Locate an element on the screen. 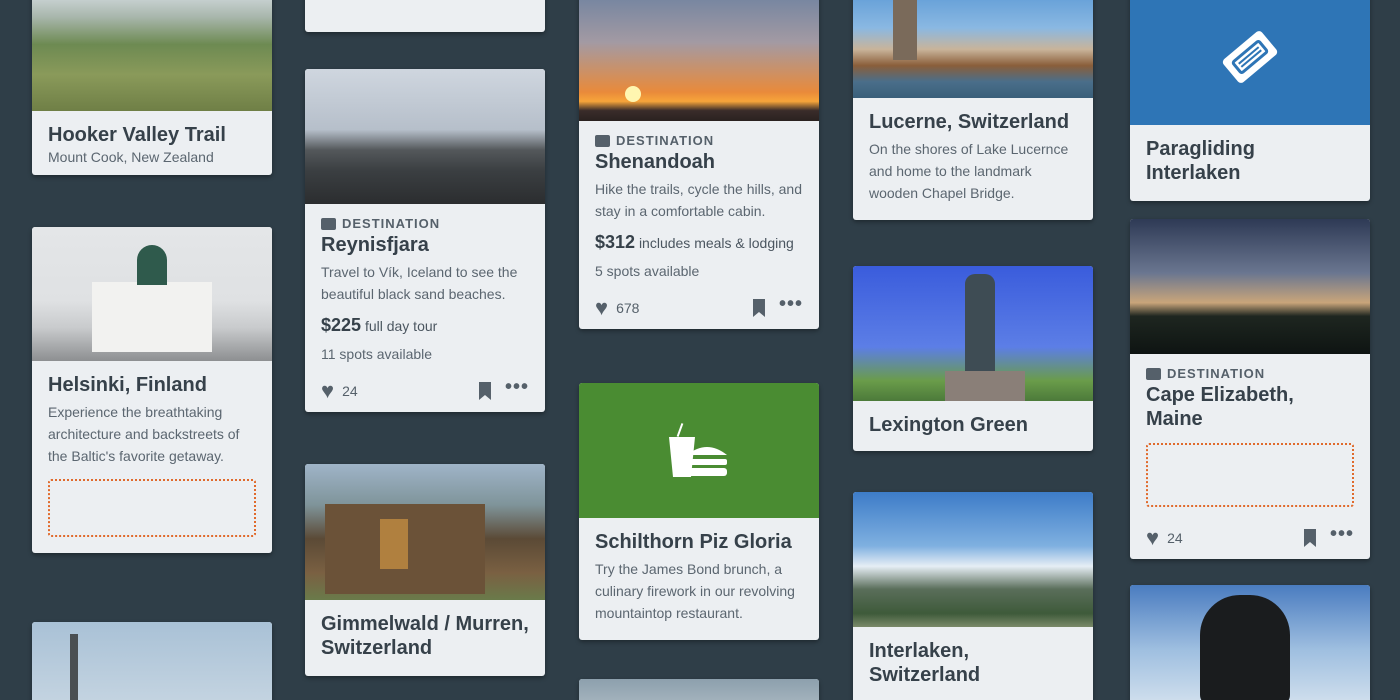 This screenshot has height=700, width=1400. spots-available: 5 spots available is located at coordinates (647, 271).